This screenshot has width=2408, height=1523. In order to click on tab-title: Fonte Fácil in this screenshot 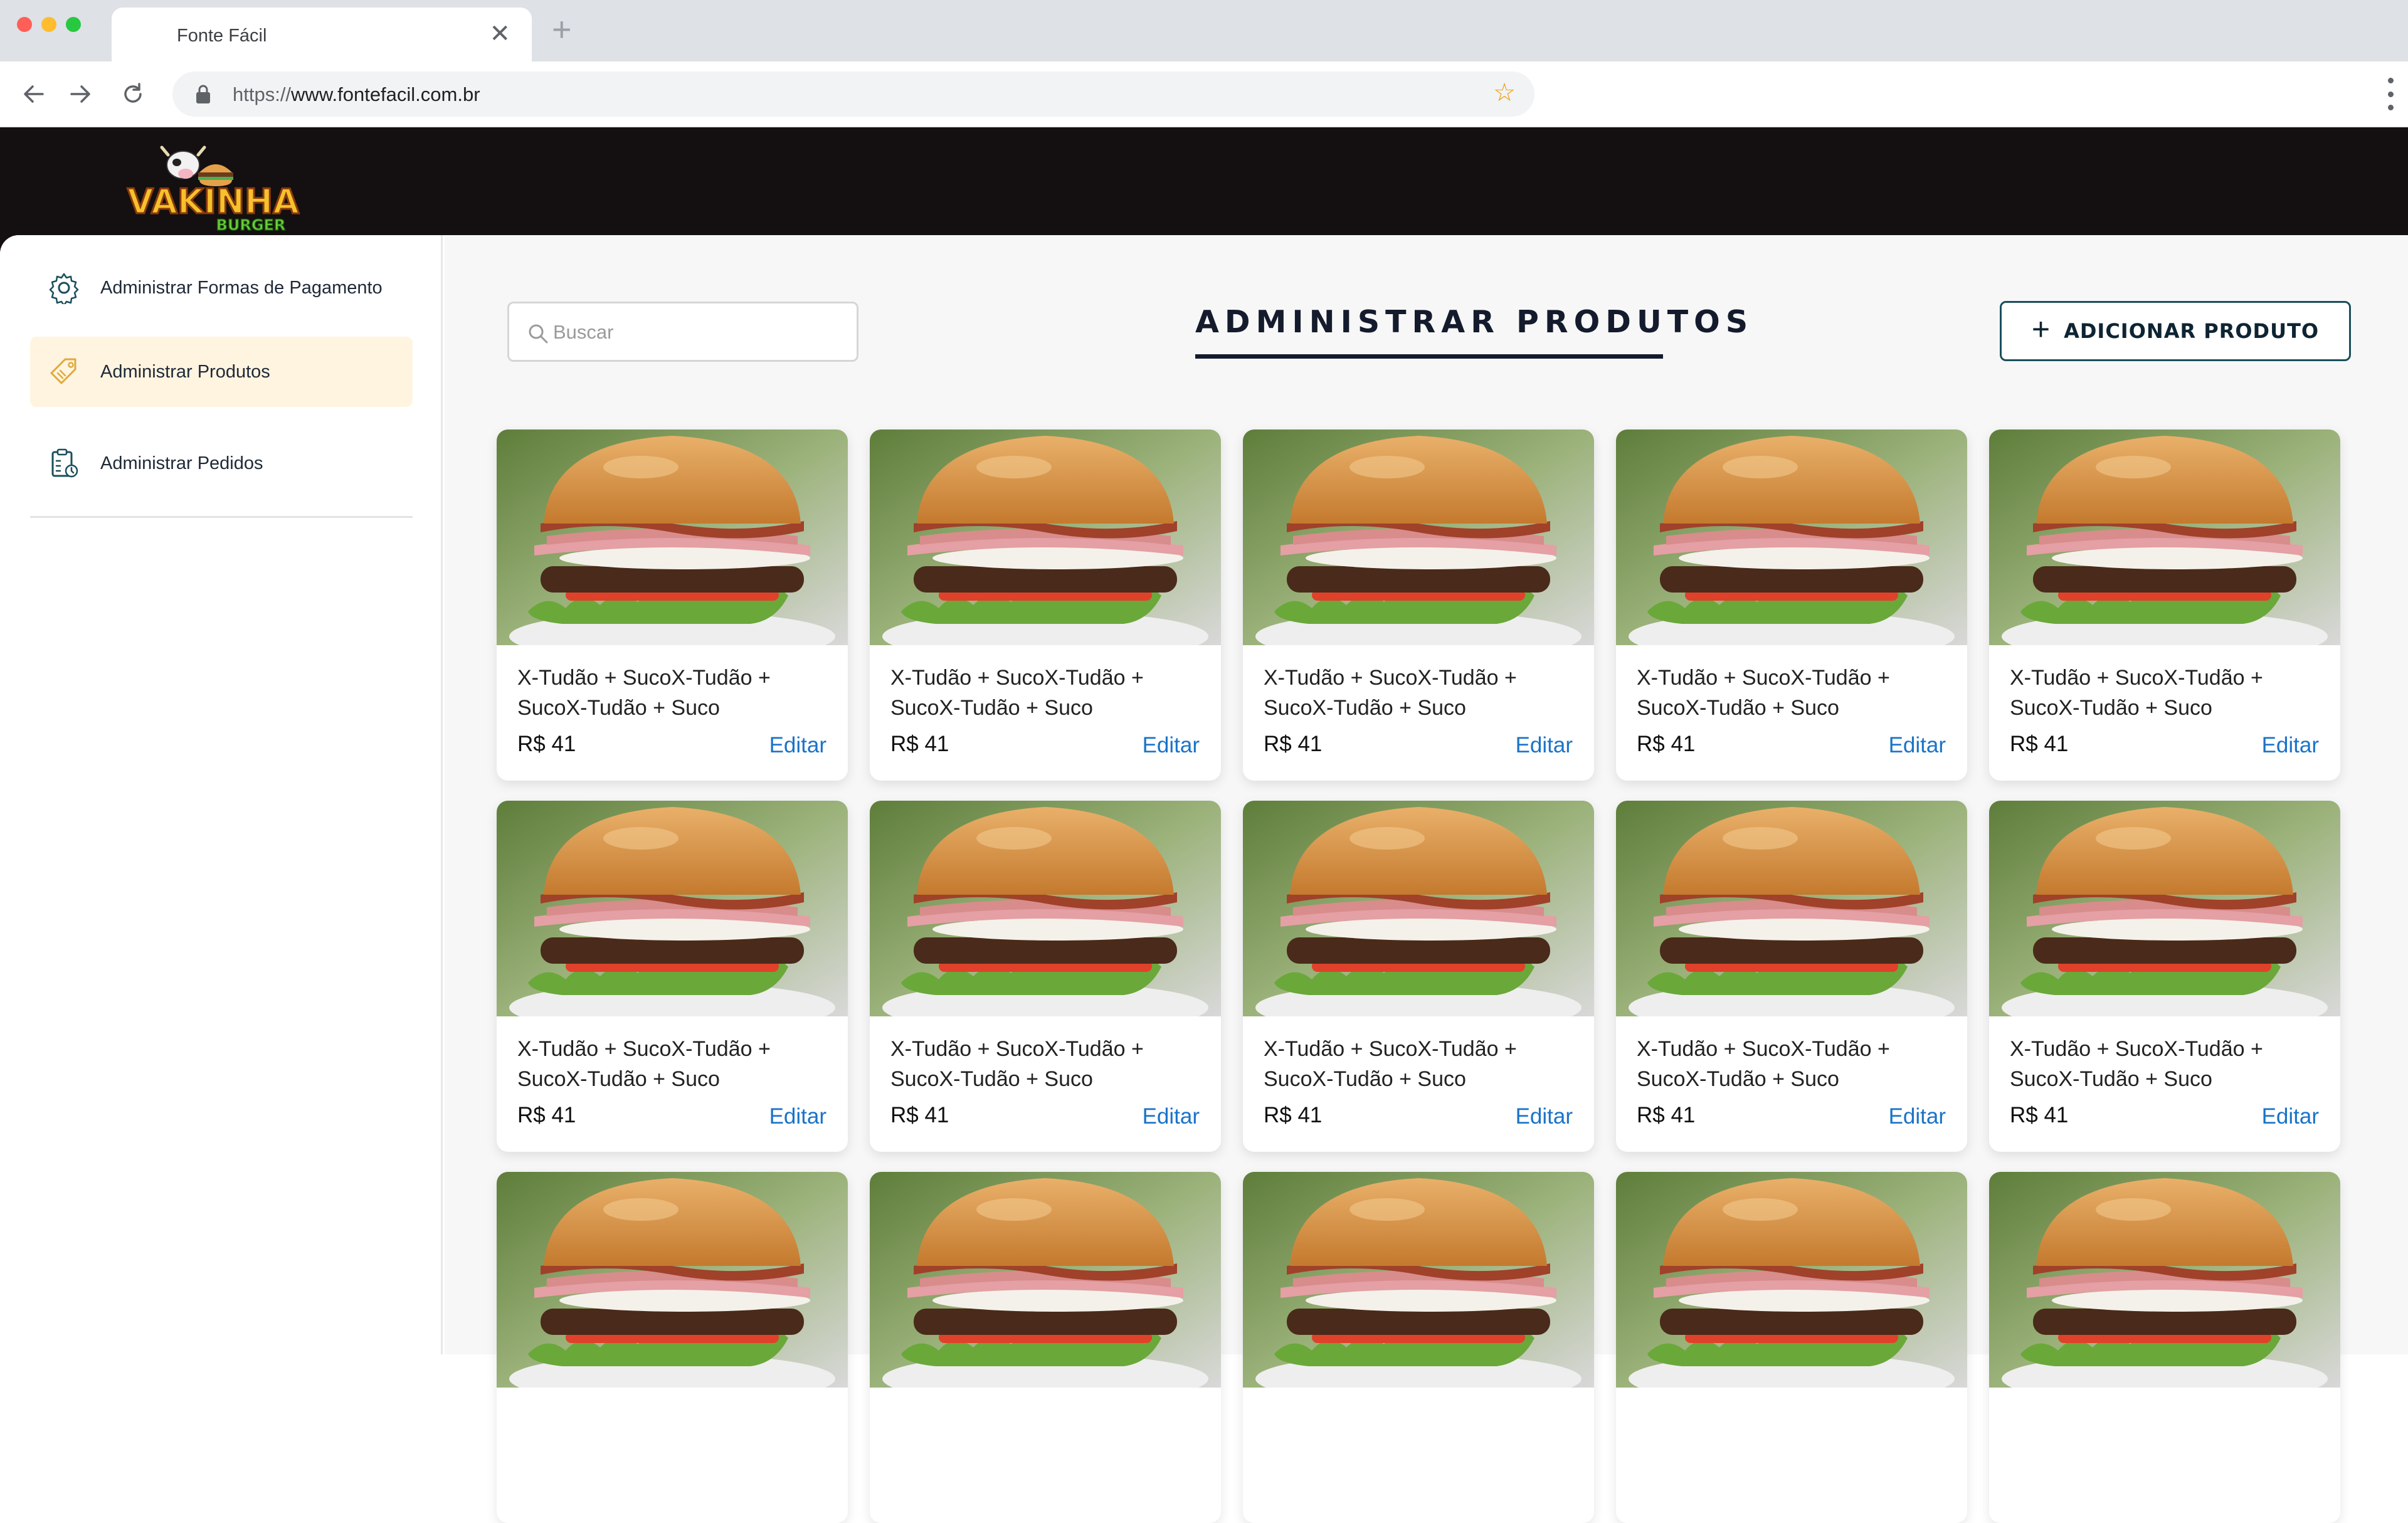, I will do `click(222, 36)`.